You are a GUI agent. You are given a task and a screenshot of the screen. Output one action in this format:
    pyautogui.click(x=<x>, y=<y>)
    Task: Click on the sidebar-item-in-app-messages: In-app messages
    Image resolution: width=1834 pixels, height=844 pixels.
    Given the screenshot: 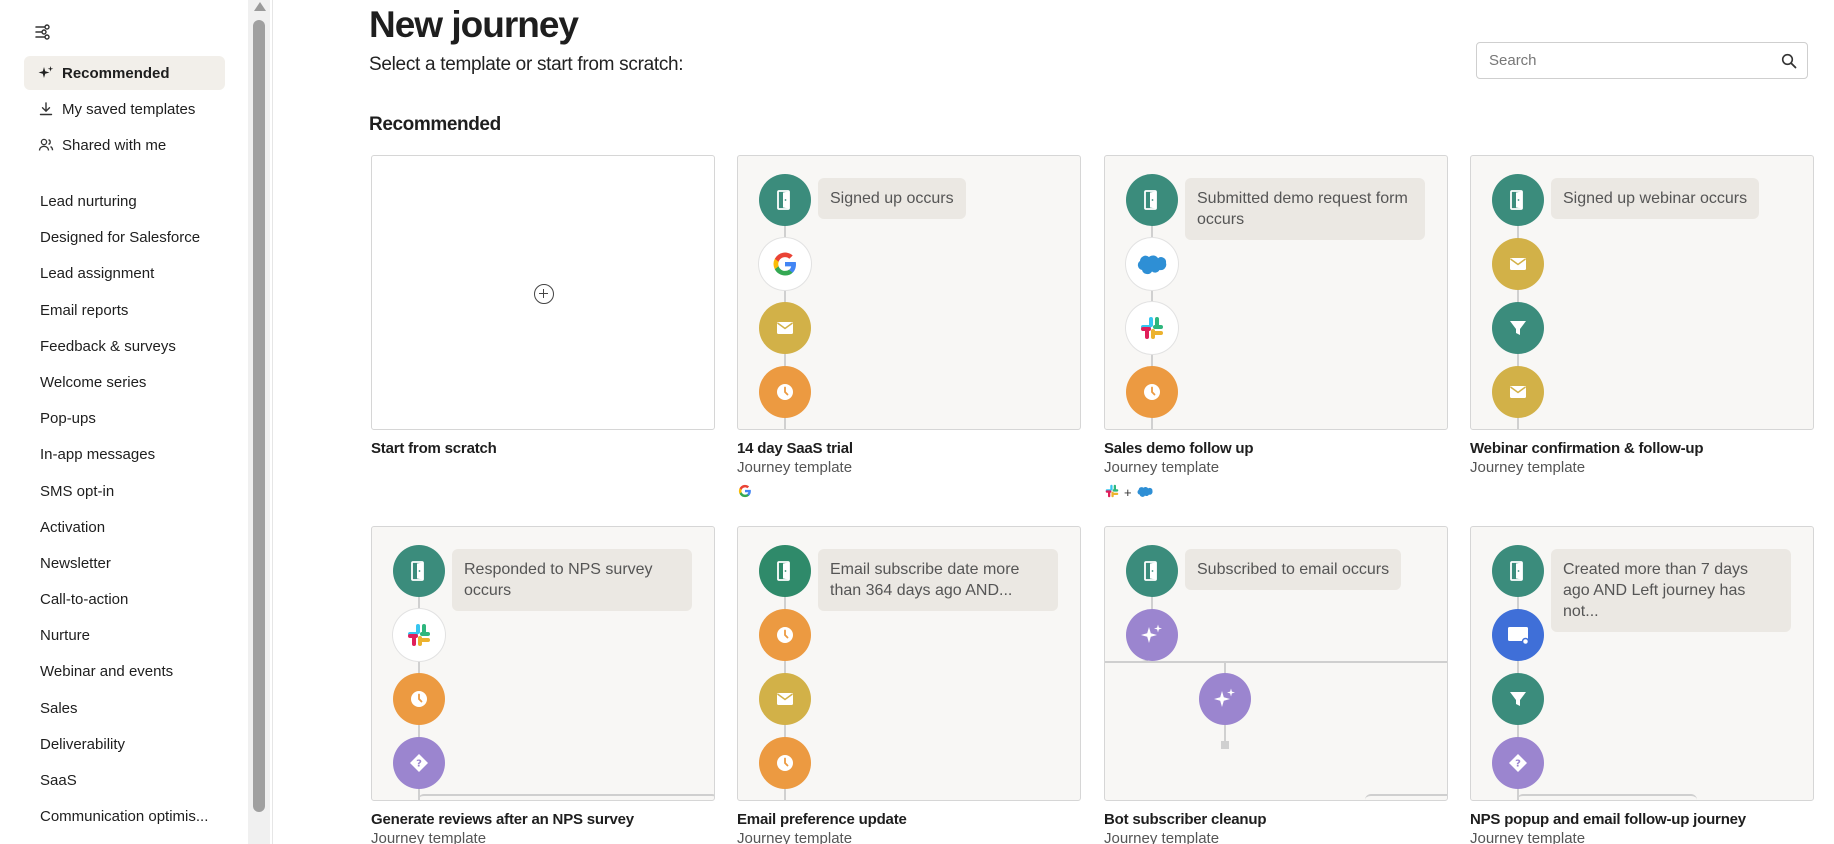 What is the action you would take?
    pyautogui.click(x=130, y=461)
    